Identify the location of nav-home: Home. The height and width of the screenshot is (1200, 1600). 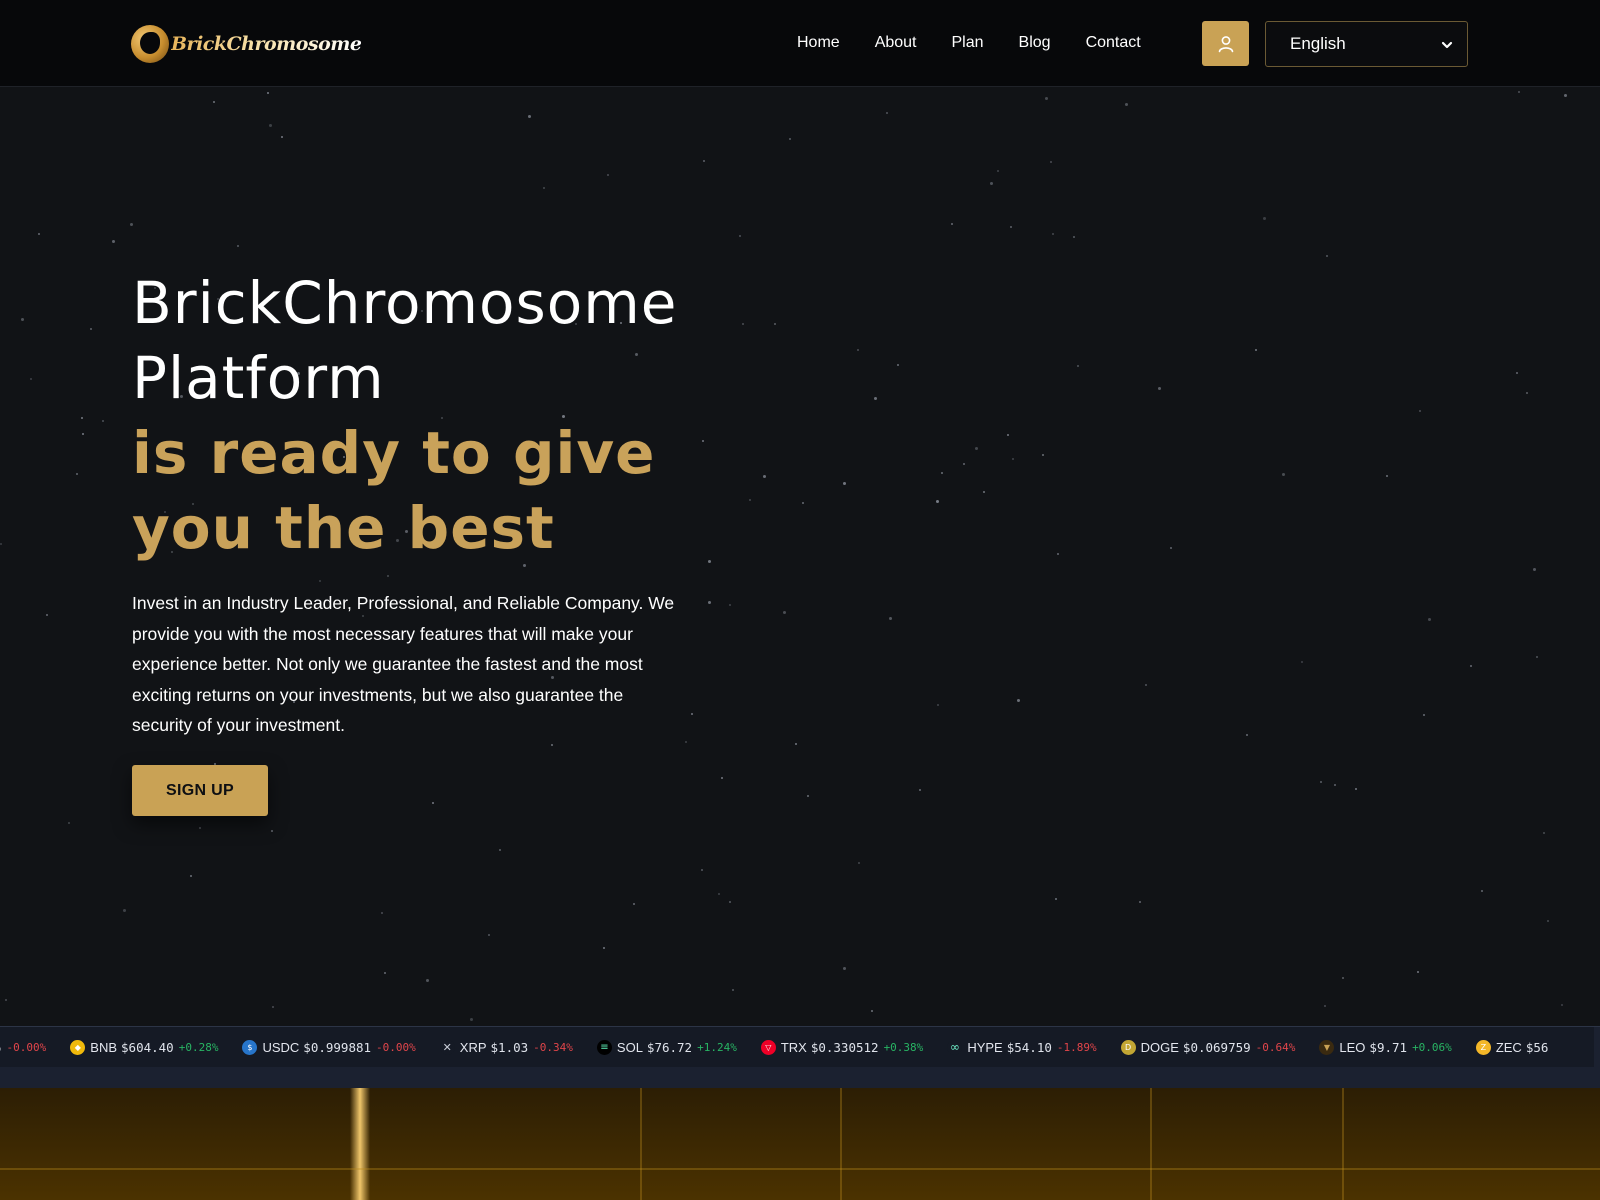
(818, 43).